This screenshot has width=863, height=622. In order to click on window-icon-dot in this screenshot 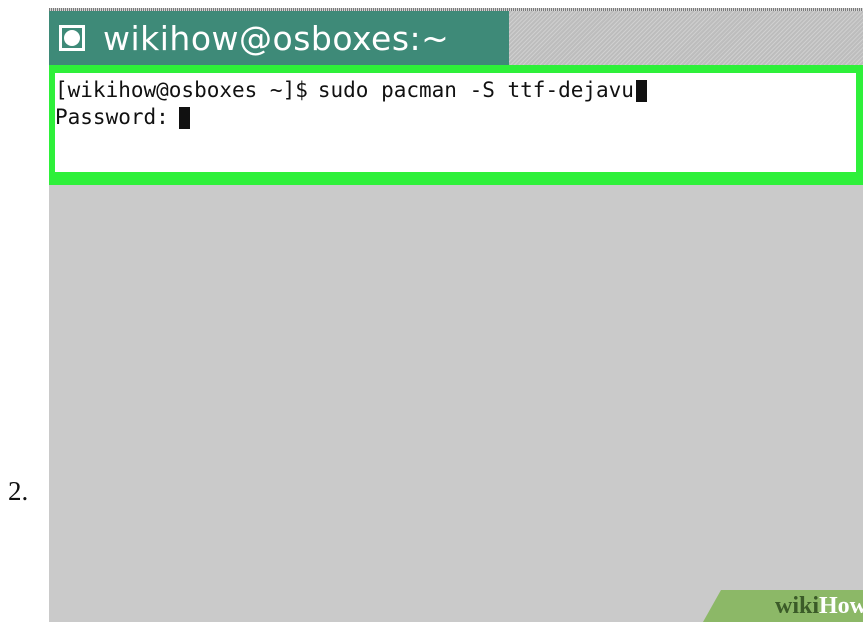, I will do `click(72, 38)`.